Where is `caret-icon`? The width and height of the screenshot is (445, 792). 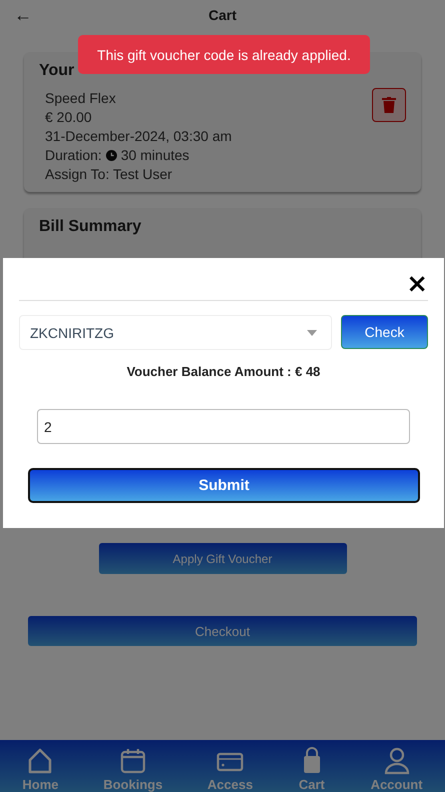 caret-icon is located at coordinates (312, 333).